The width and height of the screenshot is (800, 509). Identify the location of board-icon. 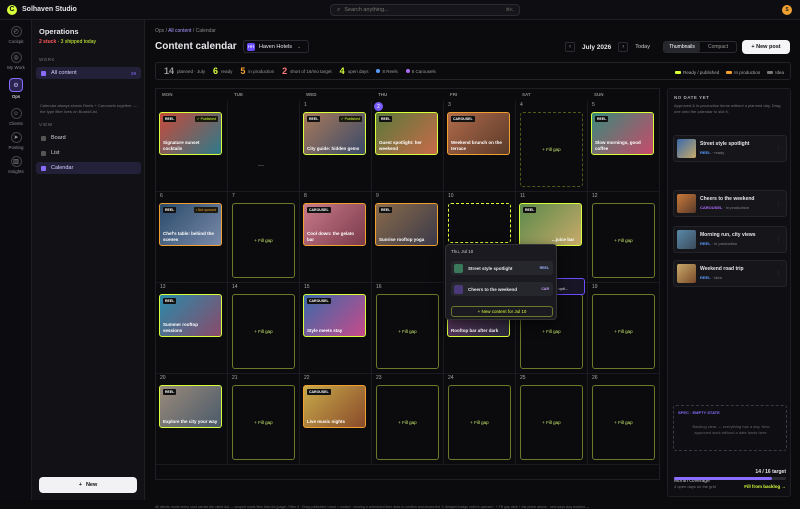
(43, 138).